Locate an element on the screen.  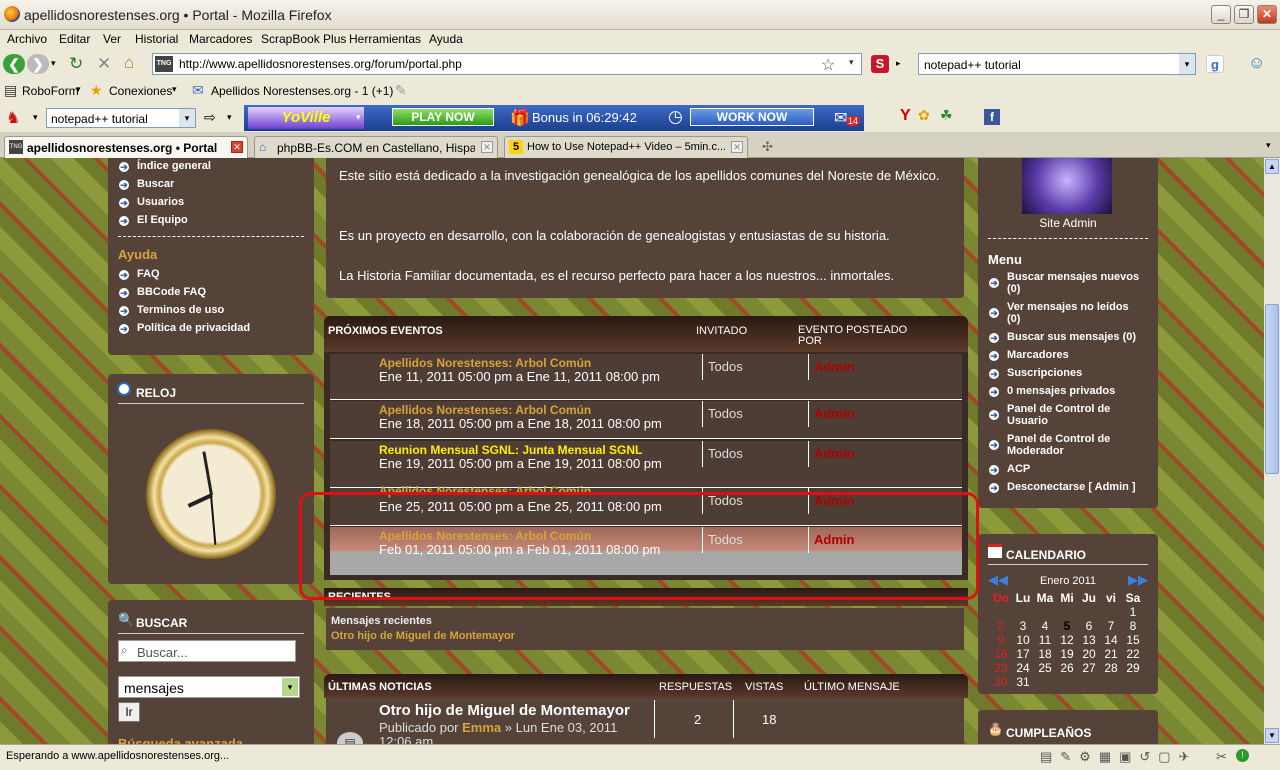
link-new-posts: Buscar mensajes nuevos (0) is located at coordinates (1079, 283).